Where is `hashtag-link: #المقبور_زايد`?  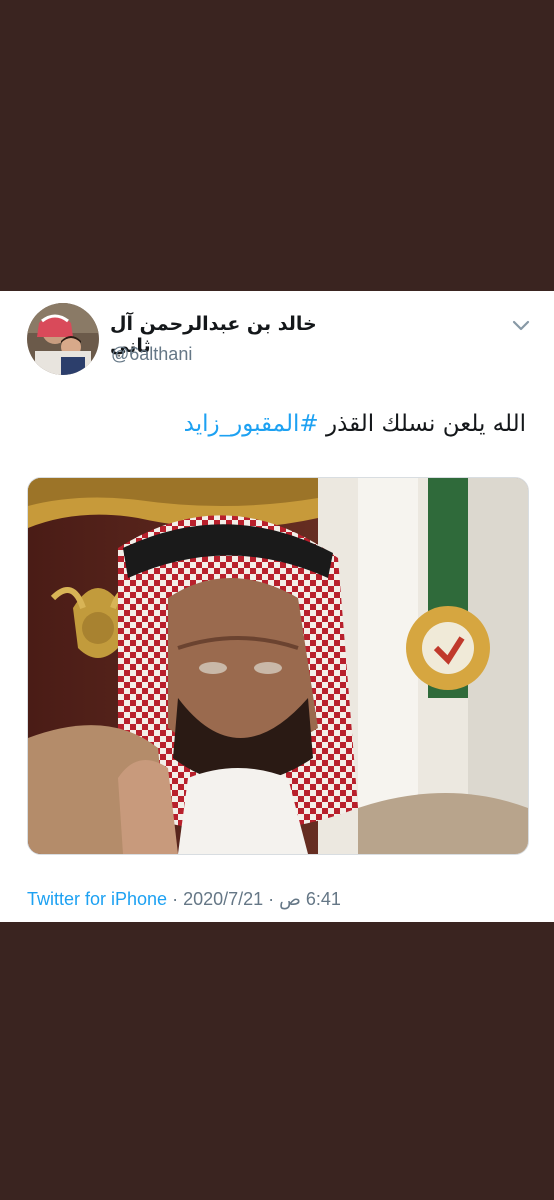 hashtag-link: #المقبور_زايد is located at coordinates (251, 424).